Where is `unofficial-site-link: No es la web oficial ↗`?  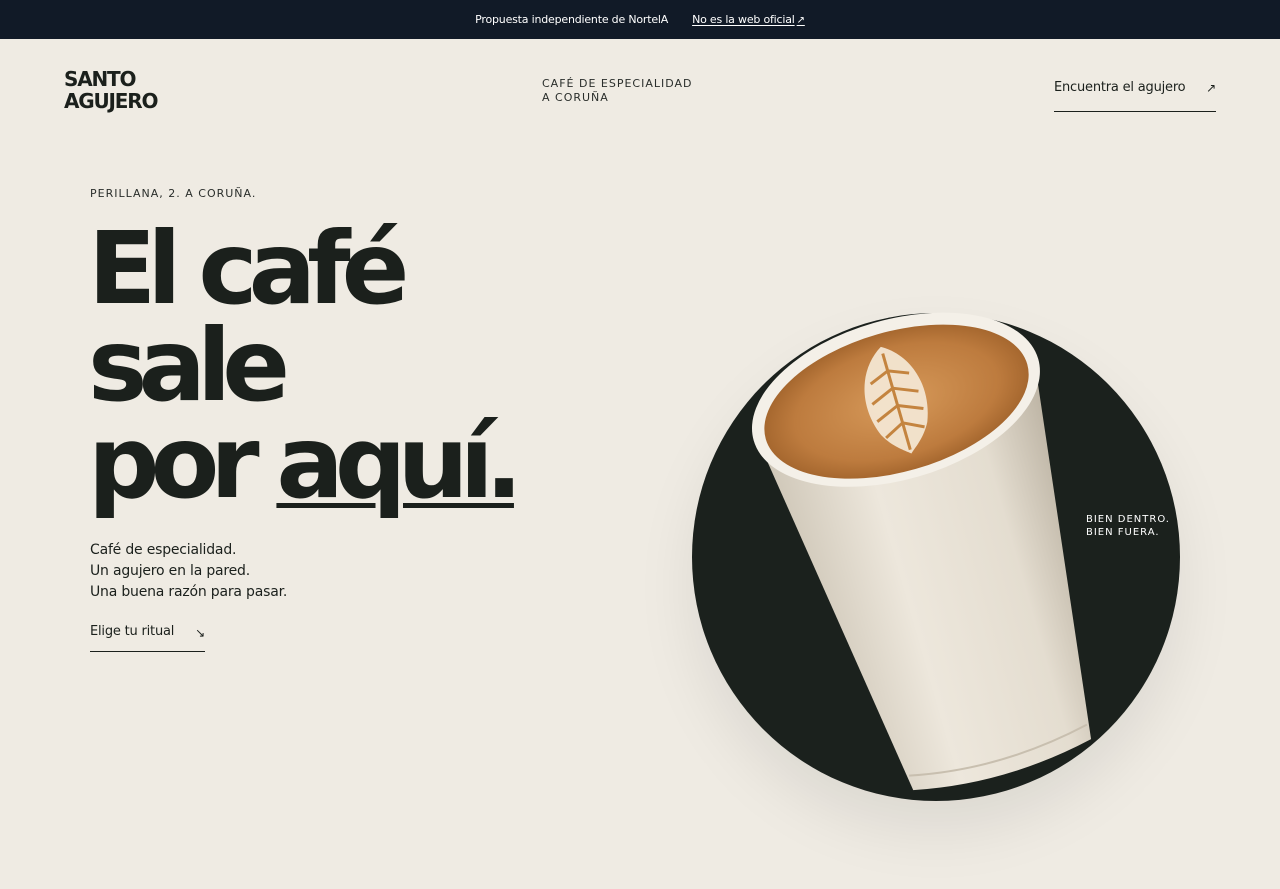
unofficial-site-link: No es la web oficial ↗ is located at coordinates (748, 19).